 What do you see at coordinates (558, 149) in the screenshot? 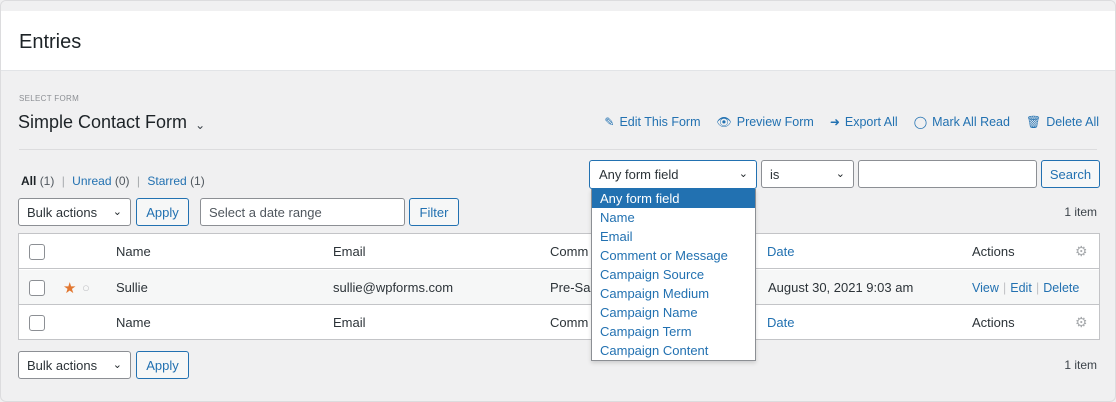
I see `divider` at bounding box center [558, 149].